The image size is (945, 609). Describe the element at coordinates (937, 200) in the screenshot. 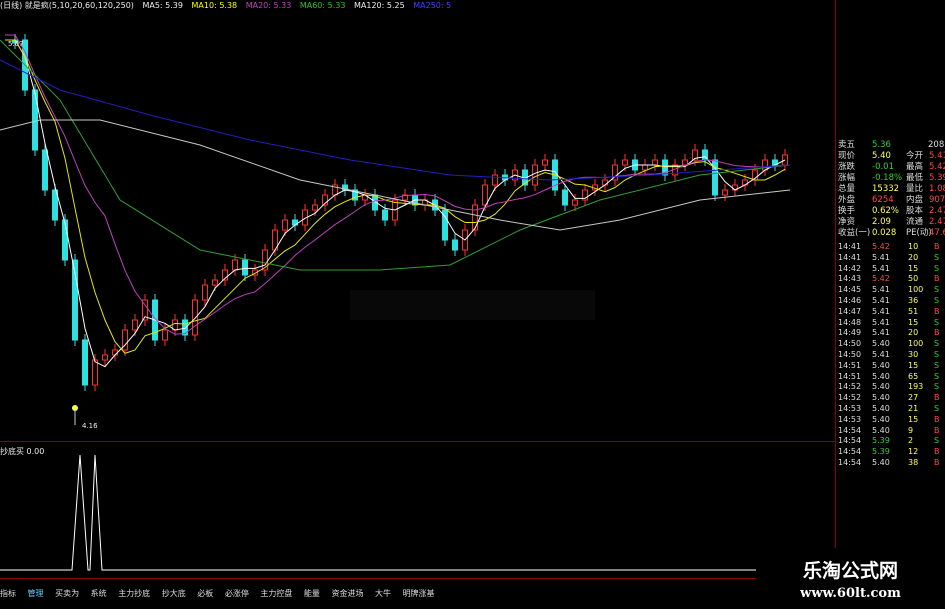

I see `quote-value: 9078` at that location.